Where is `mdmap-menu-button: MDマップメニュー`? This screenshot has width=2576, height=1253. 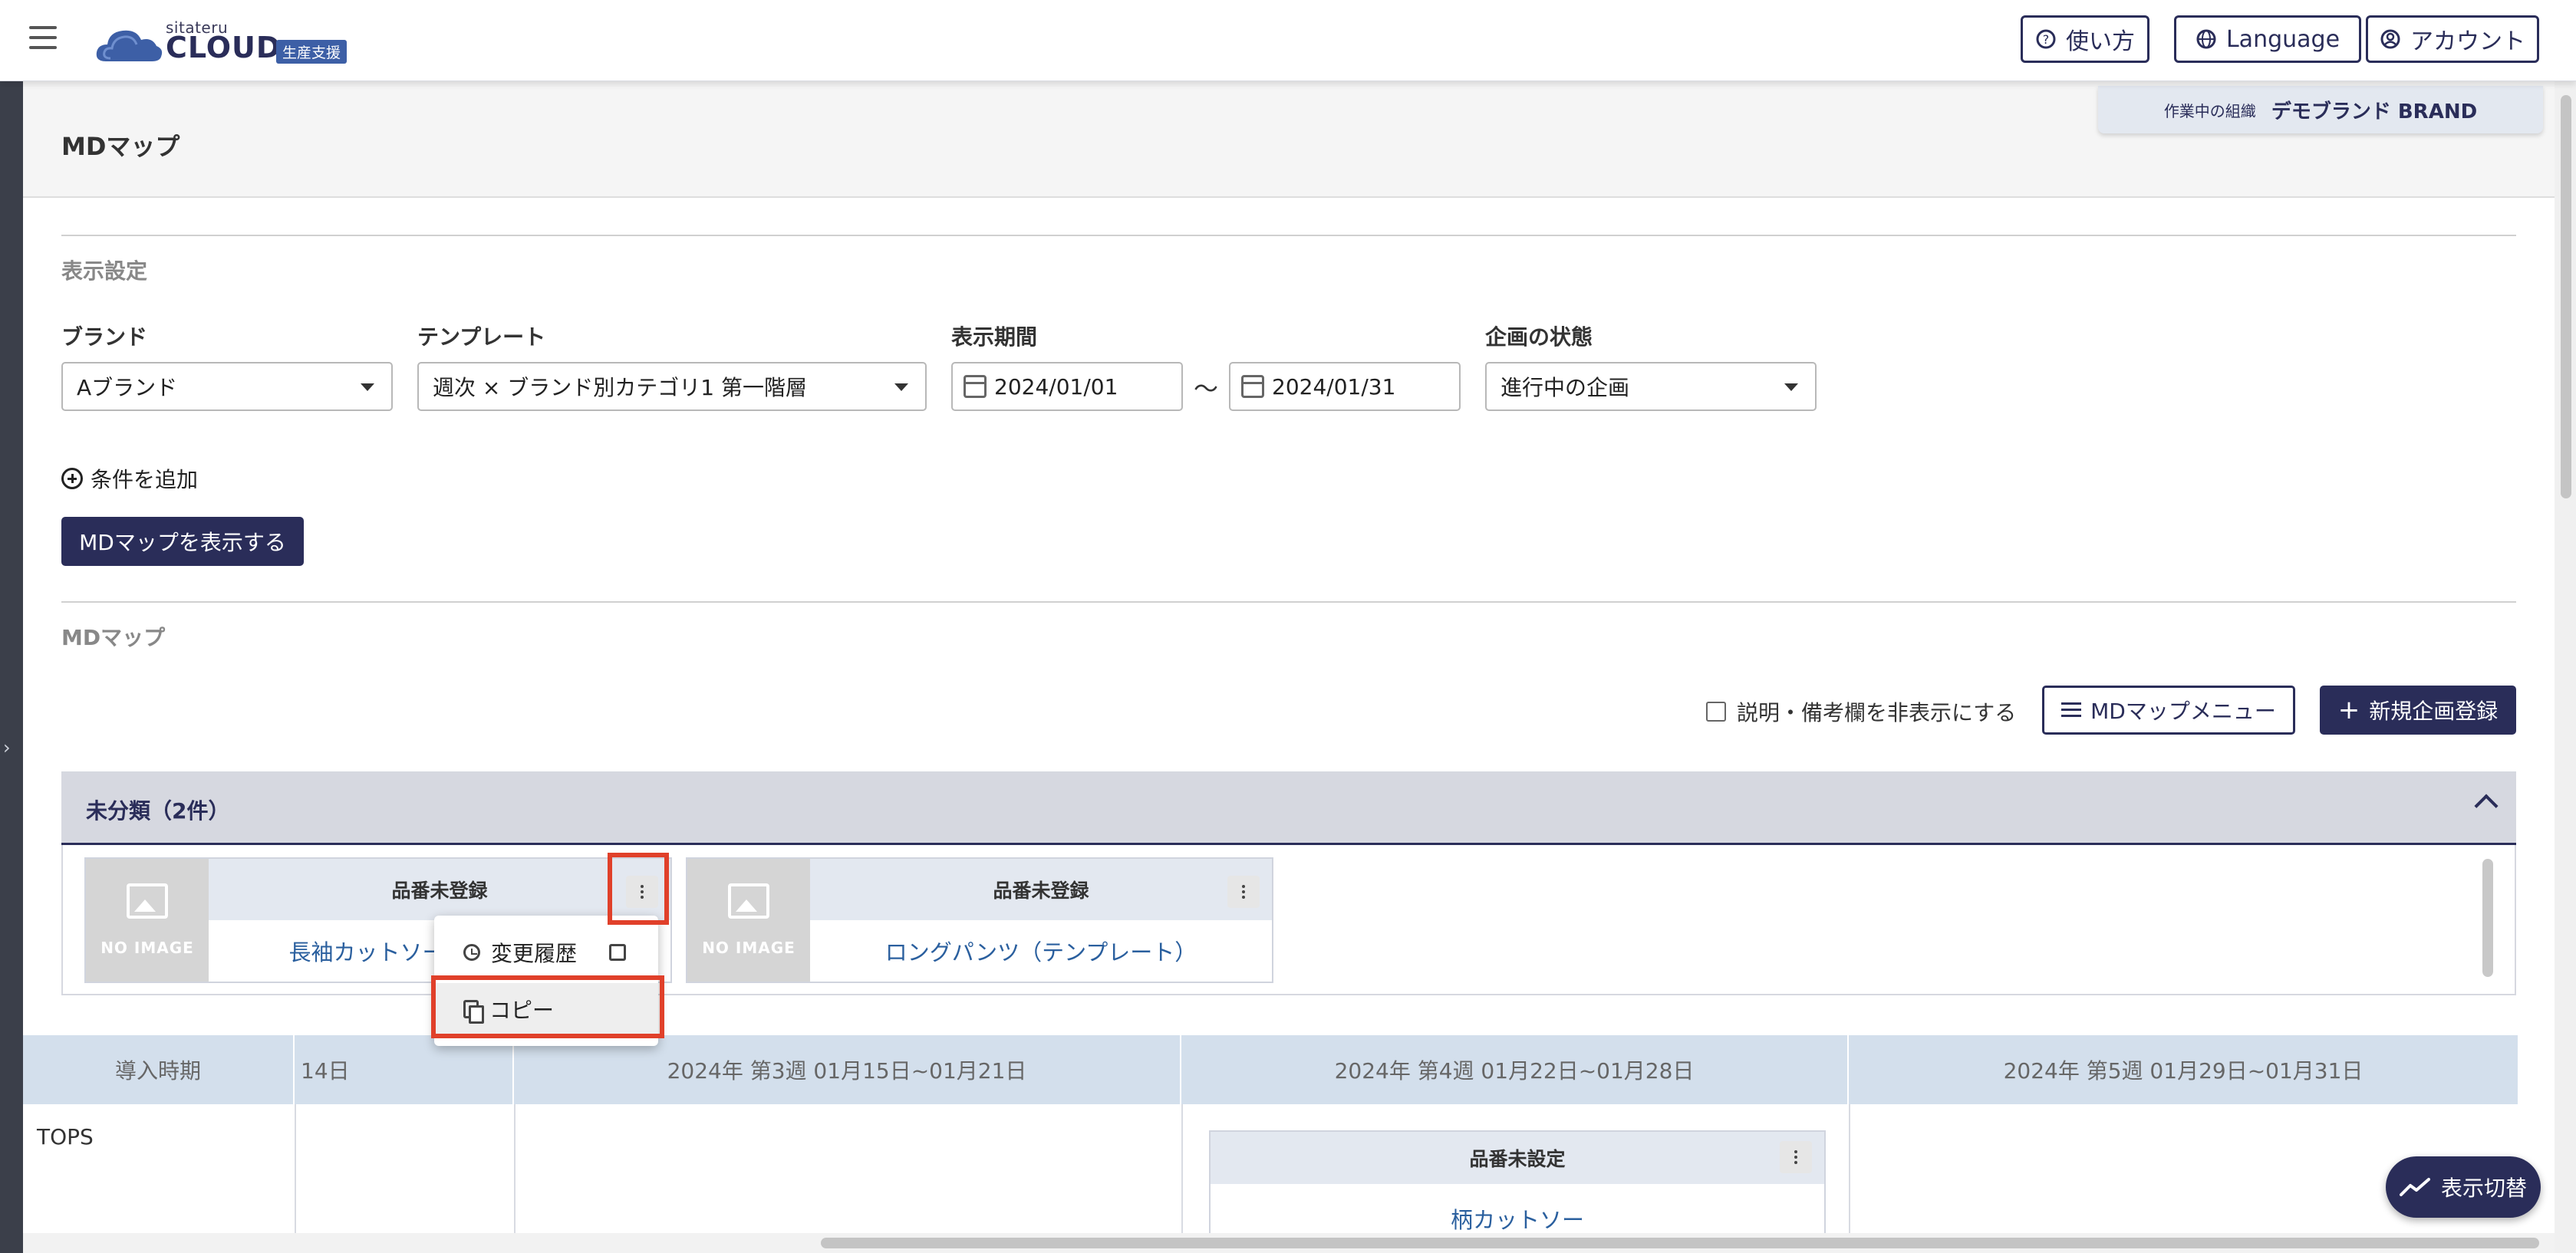 mdmap-menu-button: MDマップメニュー is located at coordinates (2168, 710).